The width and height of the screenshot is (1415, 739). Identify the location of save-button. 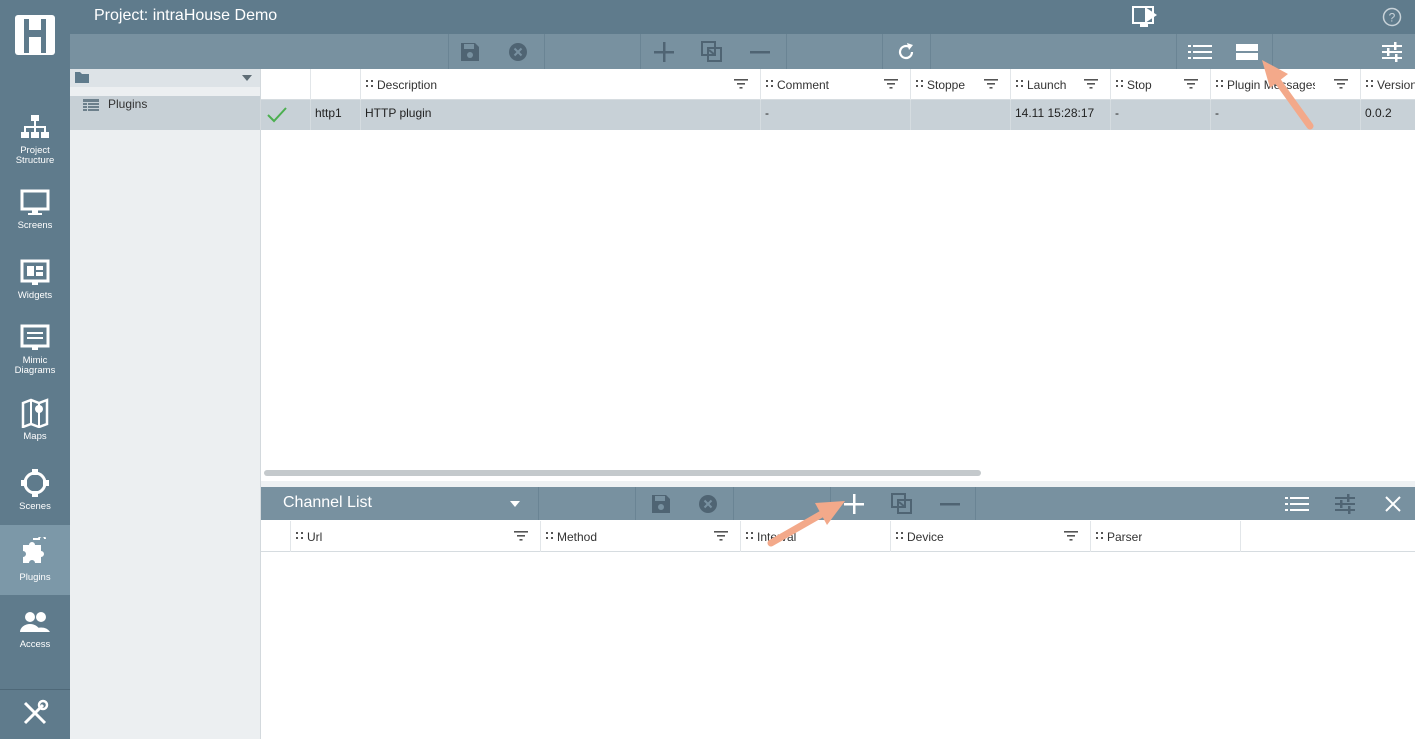
(470, 51).